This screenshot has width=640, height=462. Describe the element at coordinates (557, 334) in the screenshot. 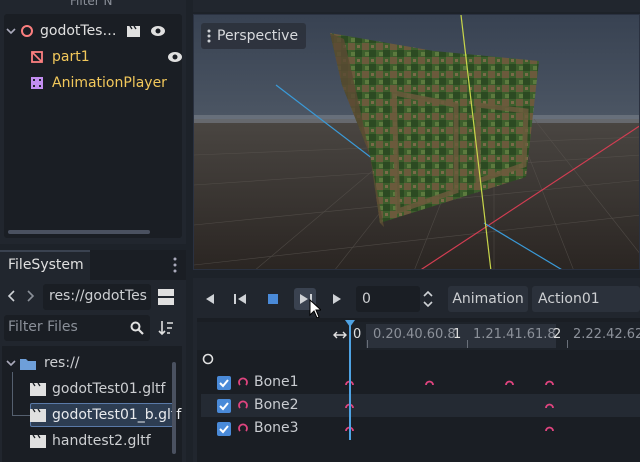

I see `ruler-tick-label: 2` at that location.